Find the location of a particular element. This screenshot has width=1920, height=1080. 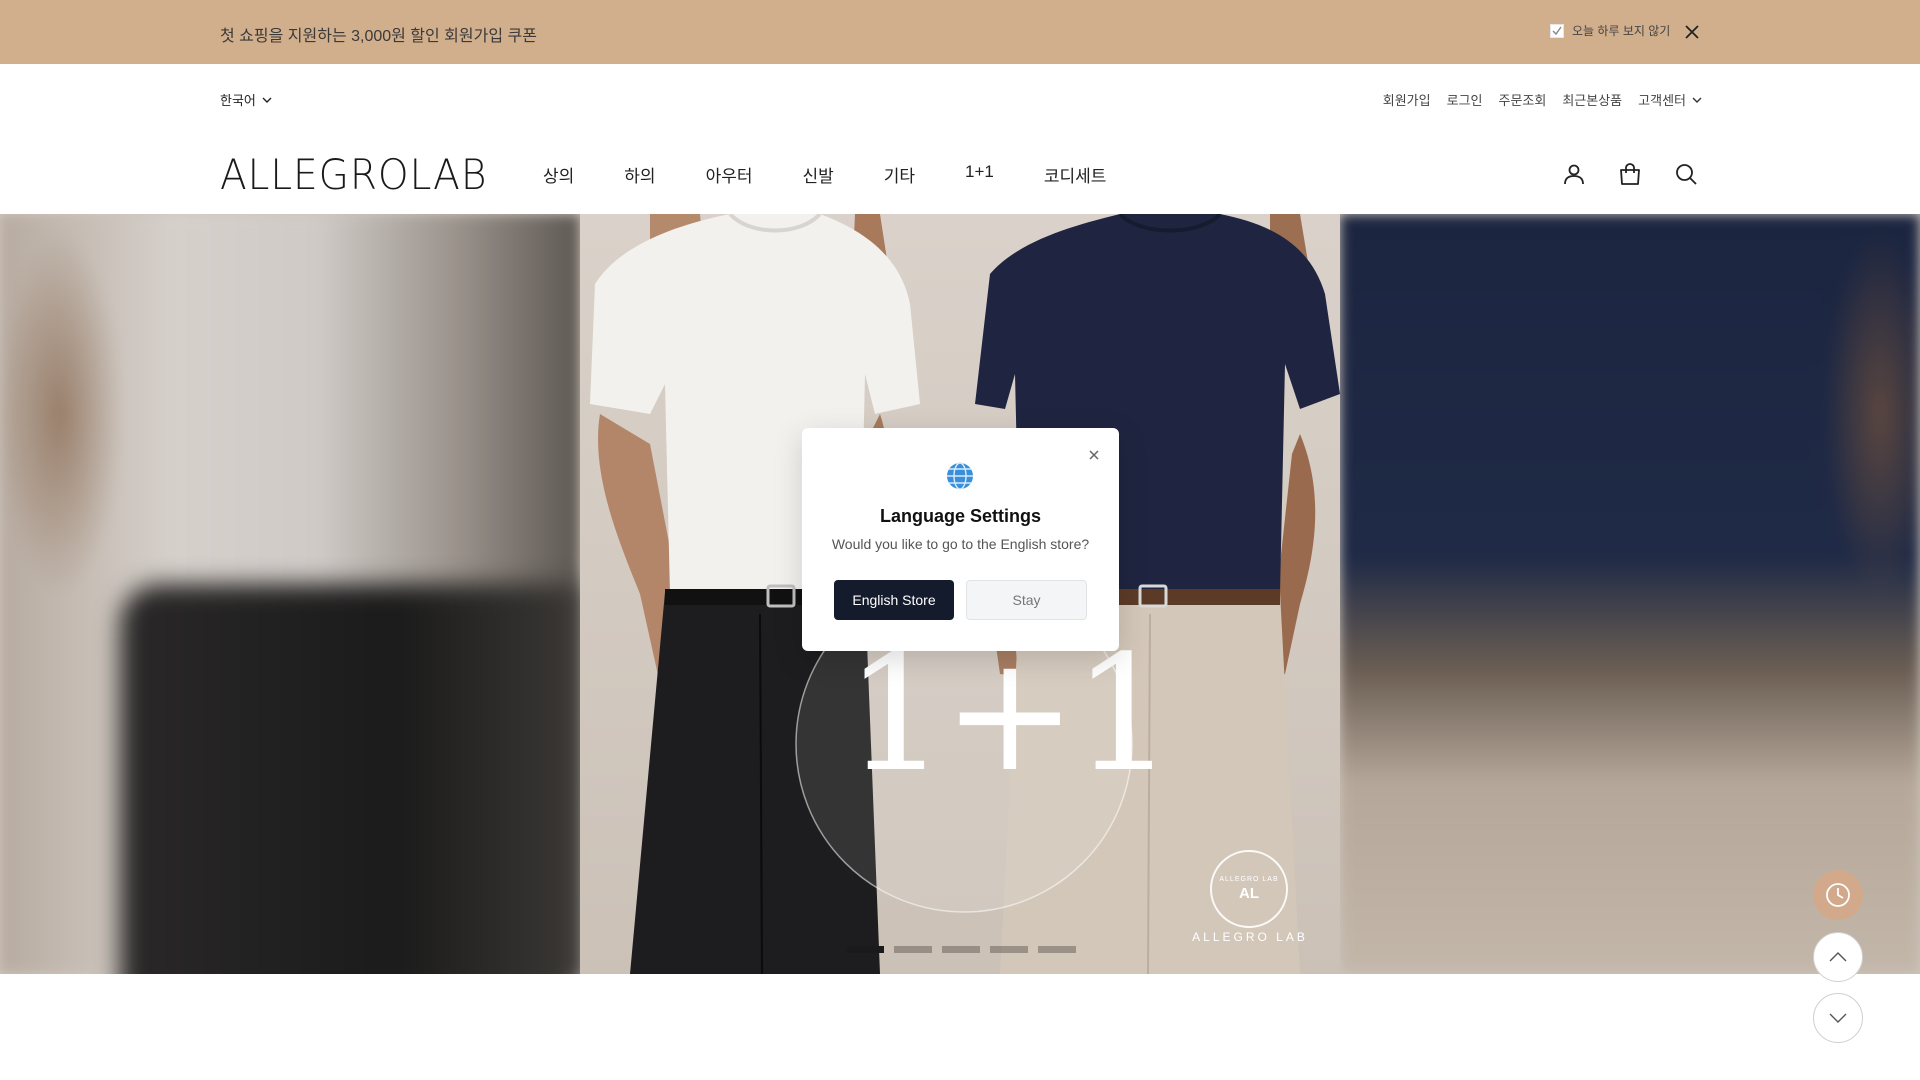

language-label: 한국어 is located at coordinates (238, 100).